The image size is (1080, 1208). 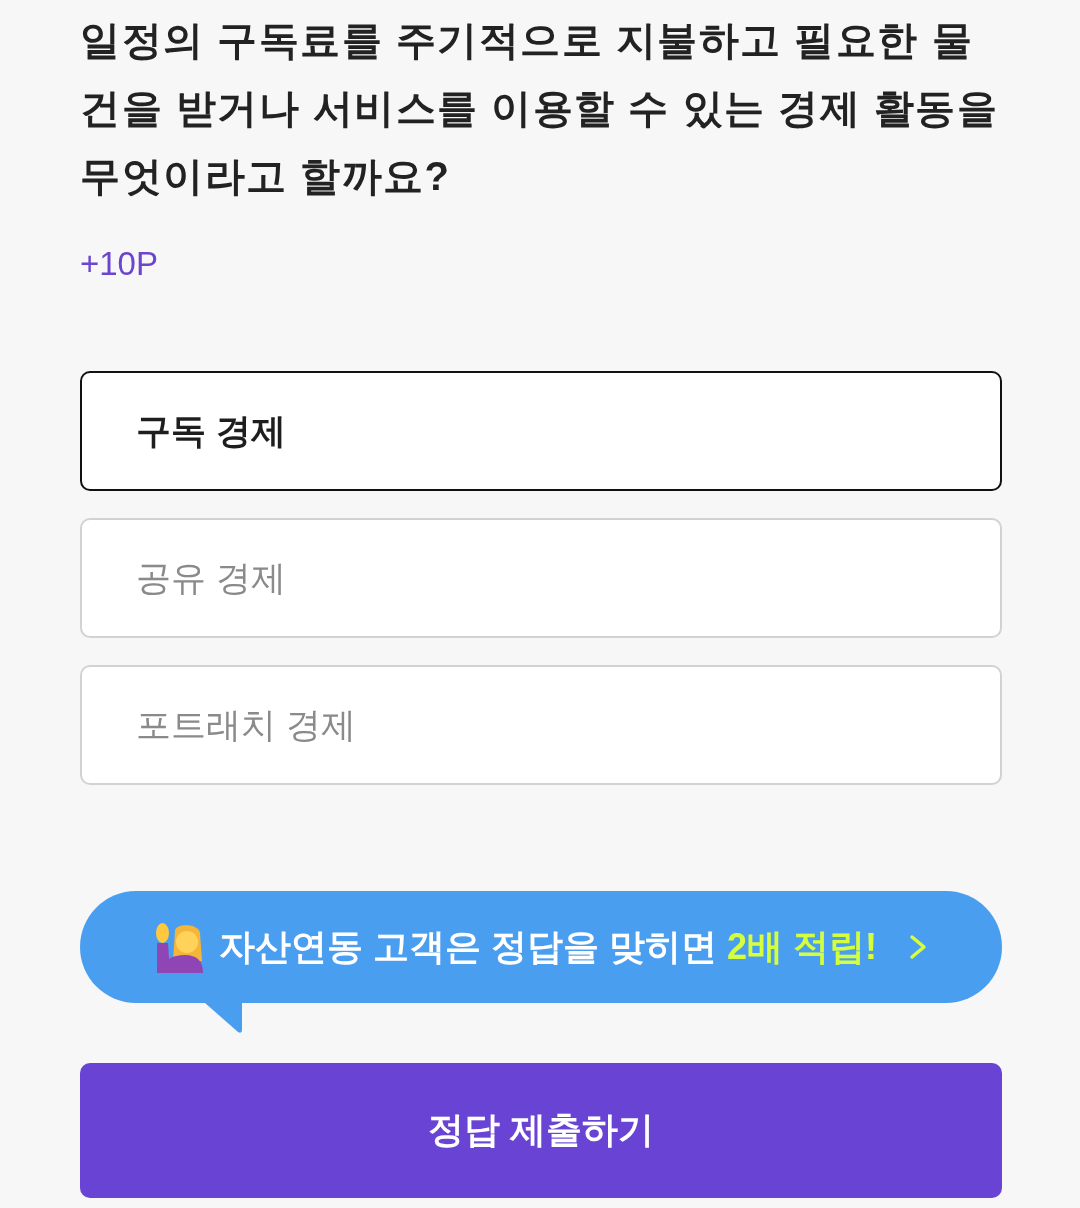 I want to click on person-raising-hand-icon, so click(x=180, y=947).